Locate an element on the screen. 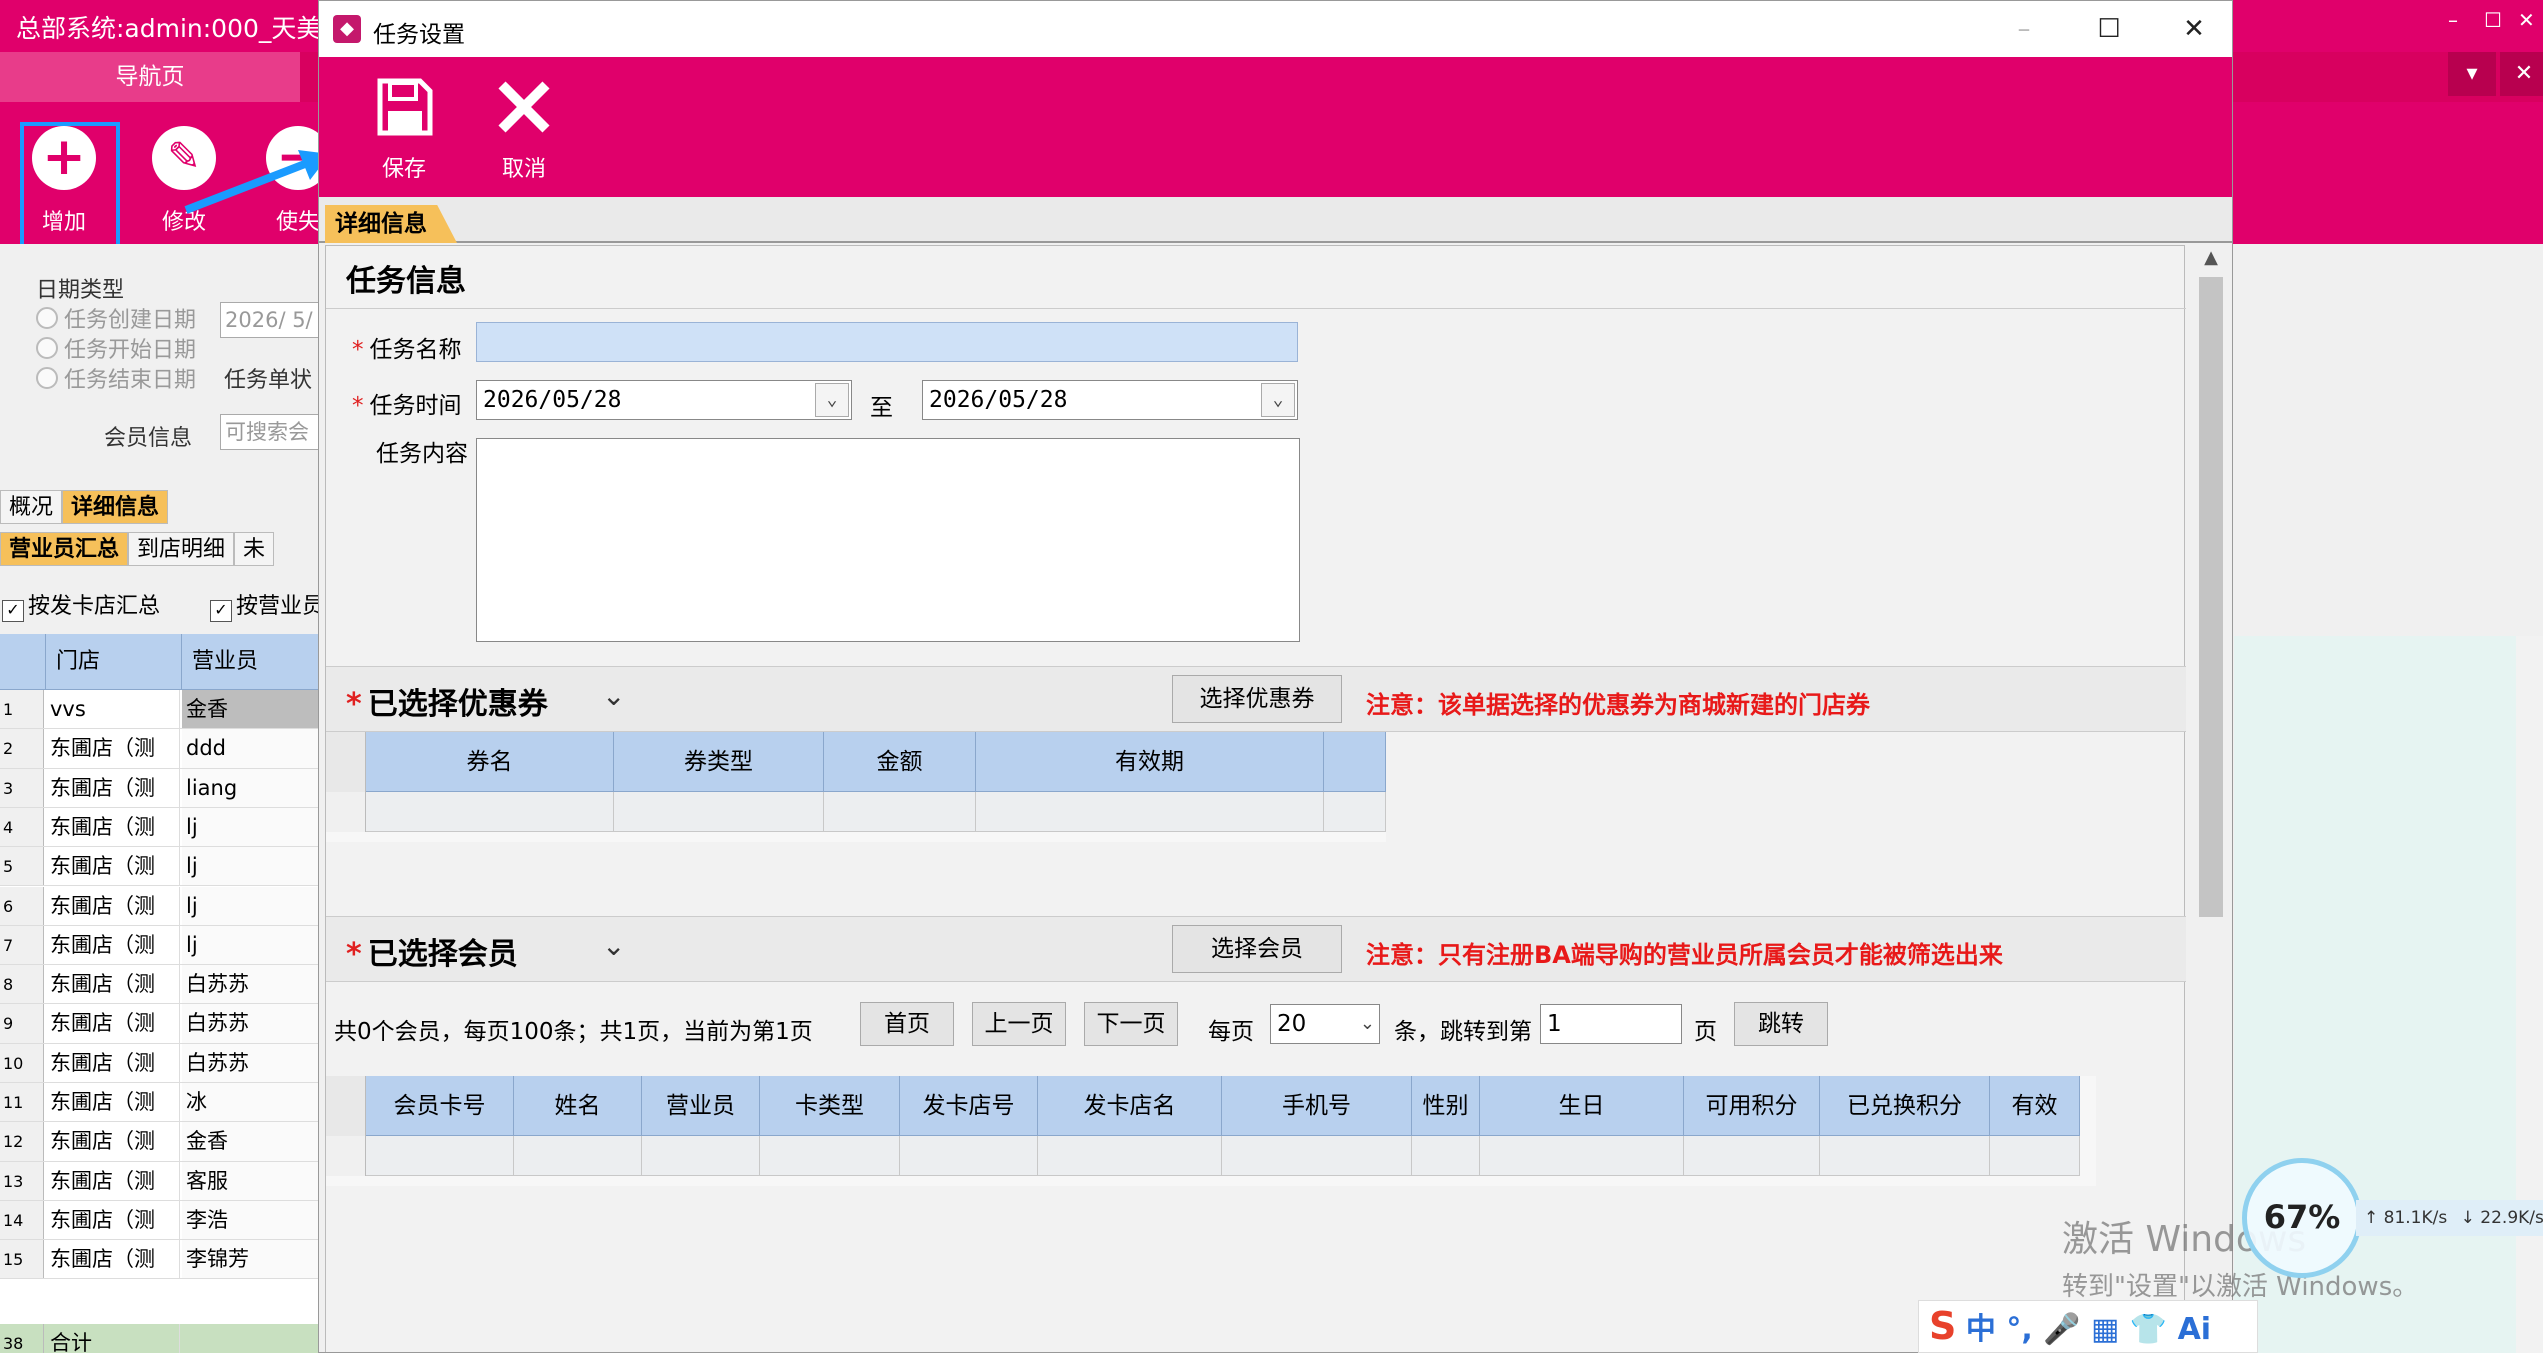 Image resolution: width=2543 pixels, height=1353 pixels. ime-toolbar: S 中 °, 🎤 ▦ 👕 Ai is located at coordinates (2088, 1326).